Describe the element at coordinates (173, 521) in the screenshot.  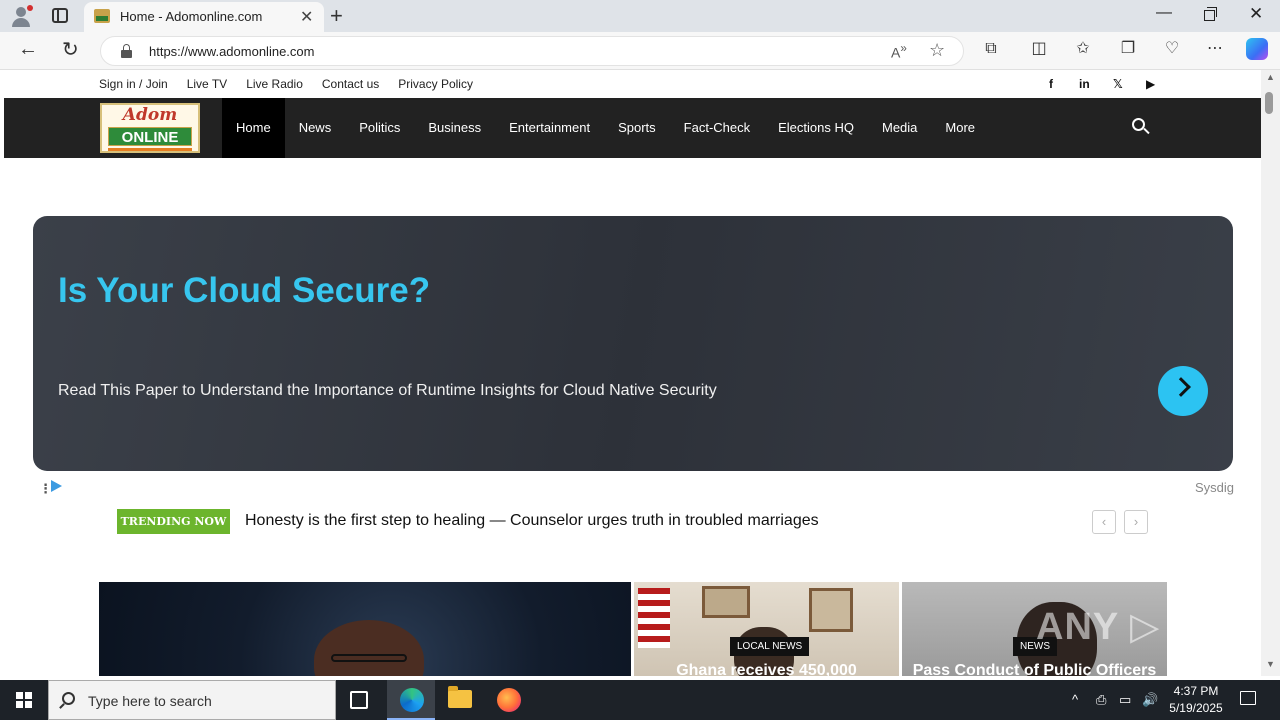
I see `trending-label: TRENDING NOW` at that location.